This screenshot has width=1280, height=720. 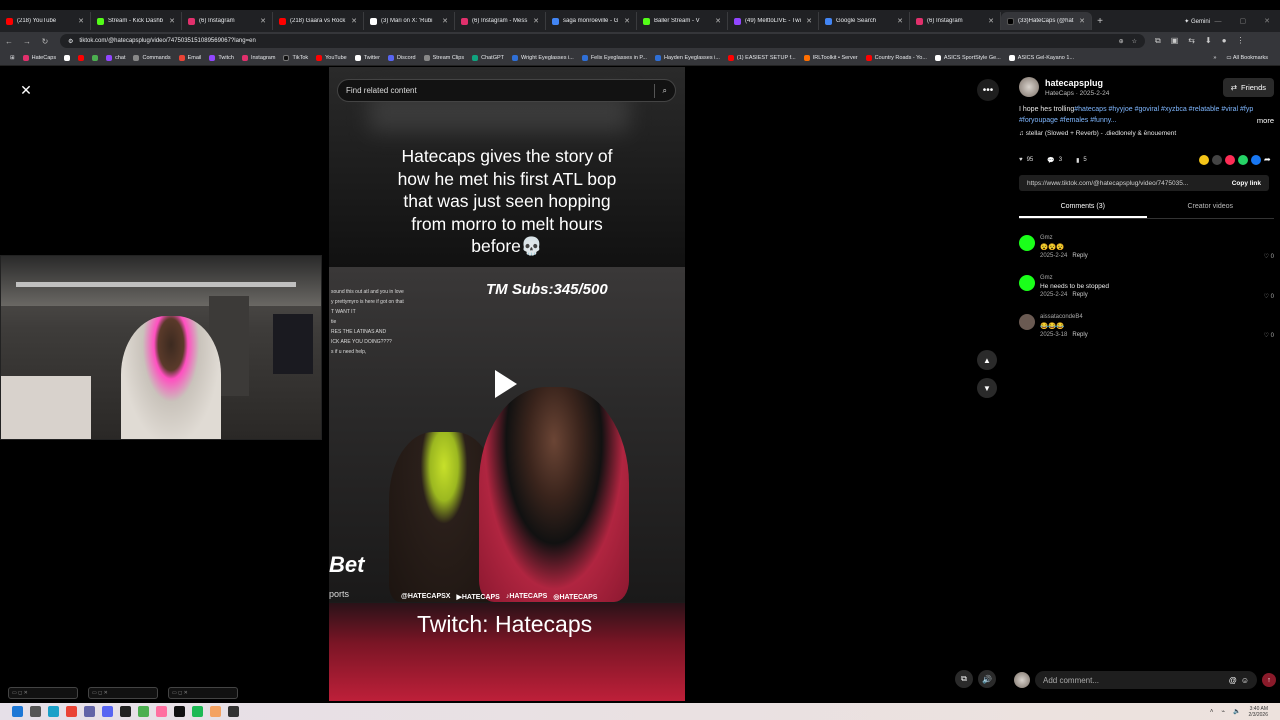 I want to click on bookmark-item: Commands, so click(x=152, y=57).